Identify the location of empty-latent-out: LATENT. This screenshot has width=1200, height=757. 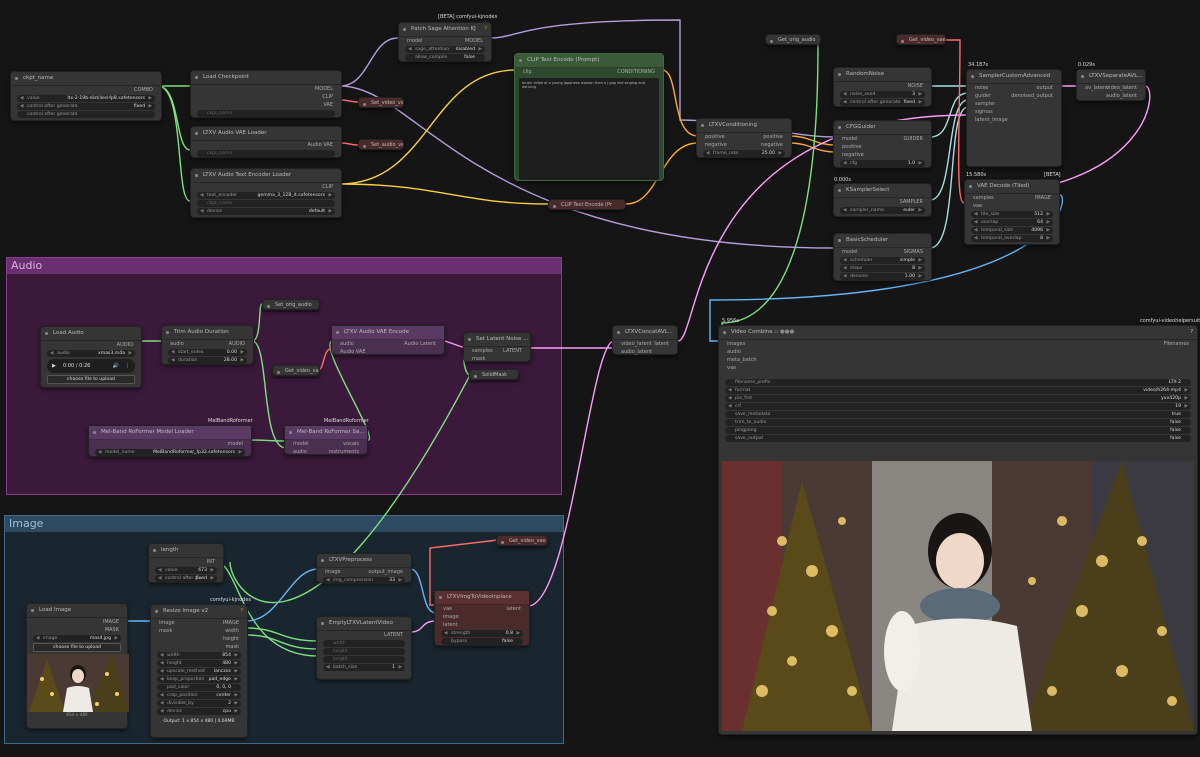
(393, 635).